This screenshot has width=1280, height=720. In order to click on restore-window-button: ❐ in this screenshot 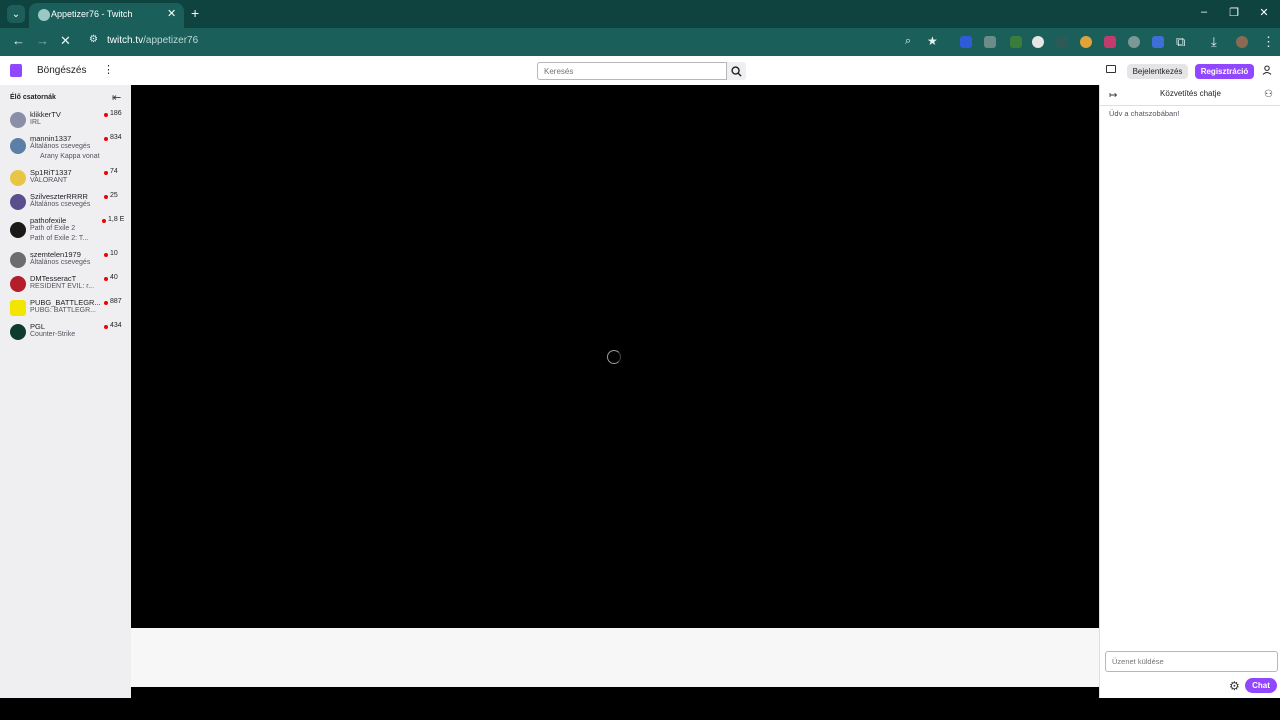, I will do `click(1234, 12)`.